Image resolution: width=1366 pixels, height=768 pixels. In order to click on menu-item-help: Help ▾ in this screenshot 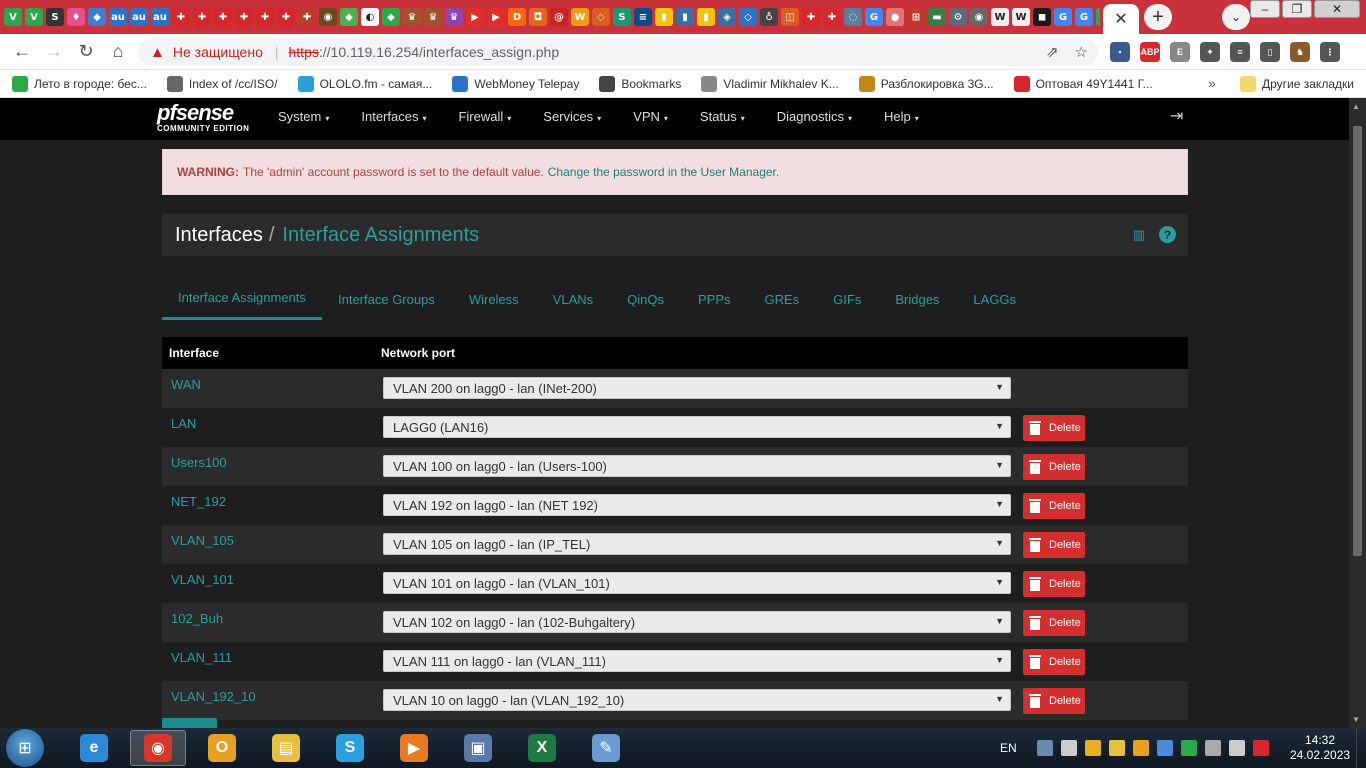, I will do `click(901, 116)`.